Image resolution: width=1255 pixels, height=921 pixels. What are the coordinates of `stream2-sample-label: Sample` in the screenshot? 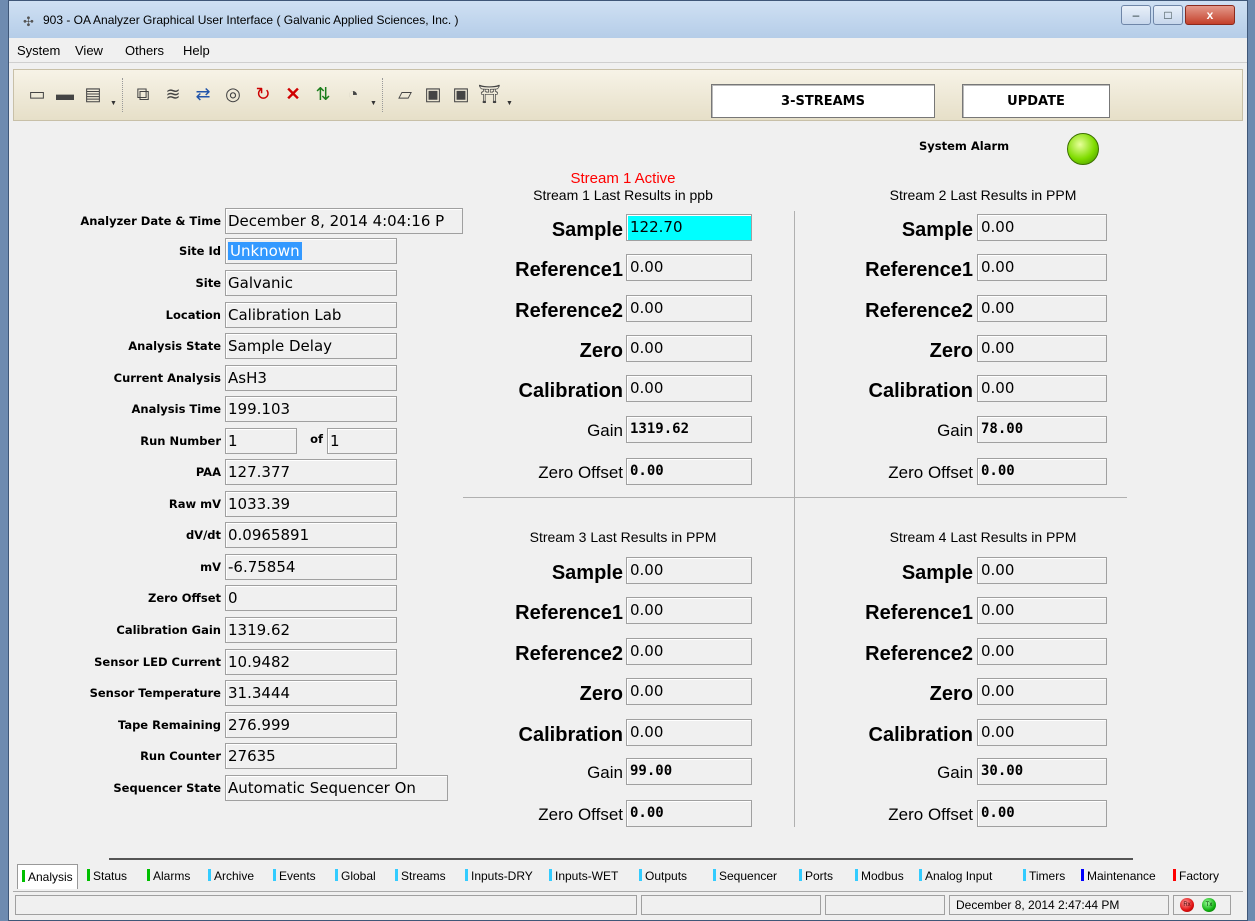 It's located at (937, 230).